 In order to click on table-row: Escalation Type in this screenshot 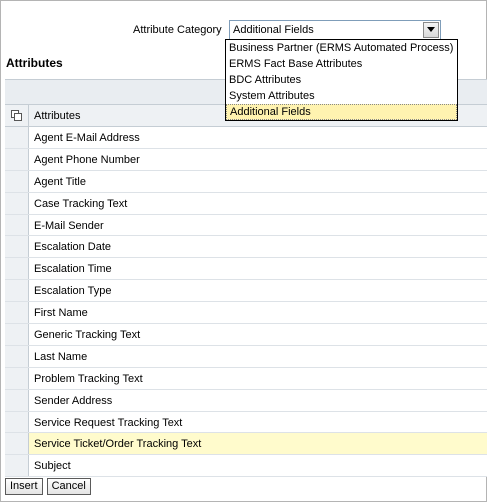, I will do `click(246, 291)`.